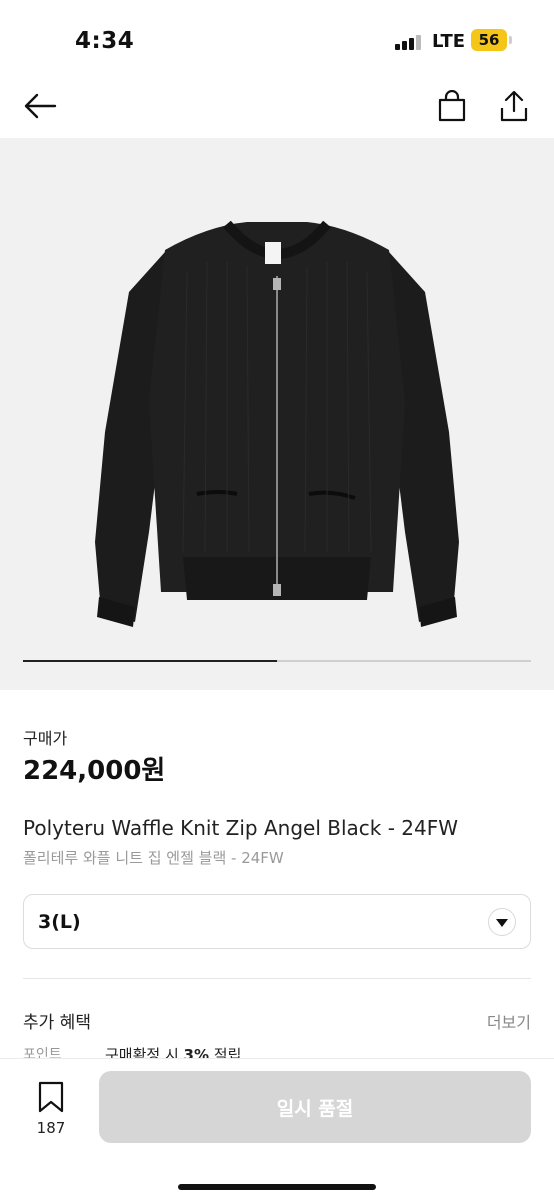  What do you see at coordinates (315, 1107) in the screenshot?
I see `sold-out-button: 일시 품절` at bounding box center [315, 1107].